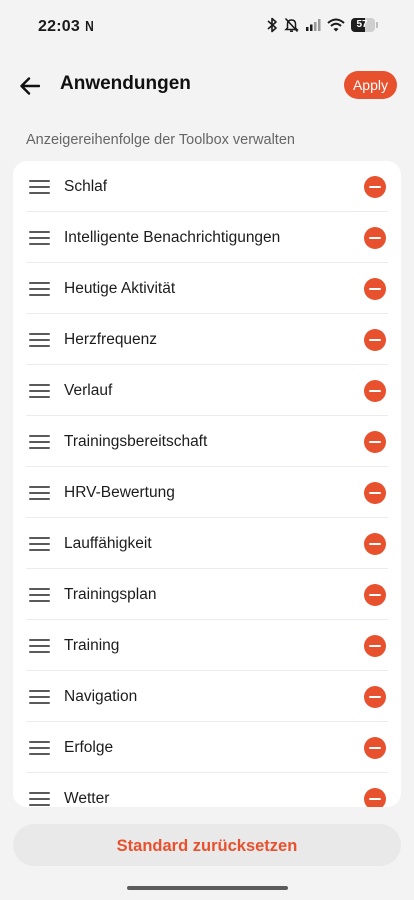  I want to click on list-item: Herzfrequenz, so click(207, 339).